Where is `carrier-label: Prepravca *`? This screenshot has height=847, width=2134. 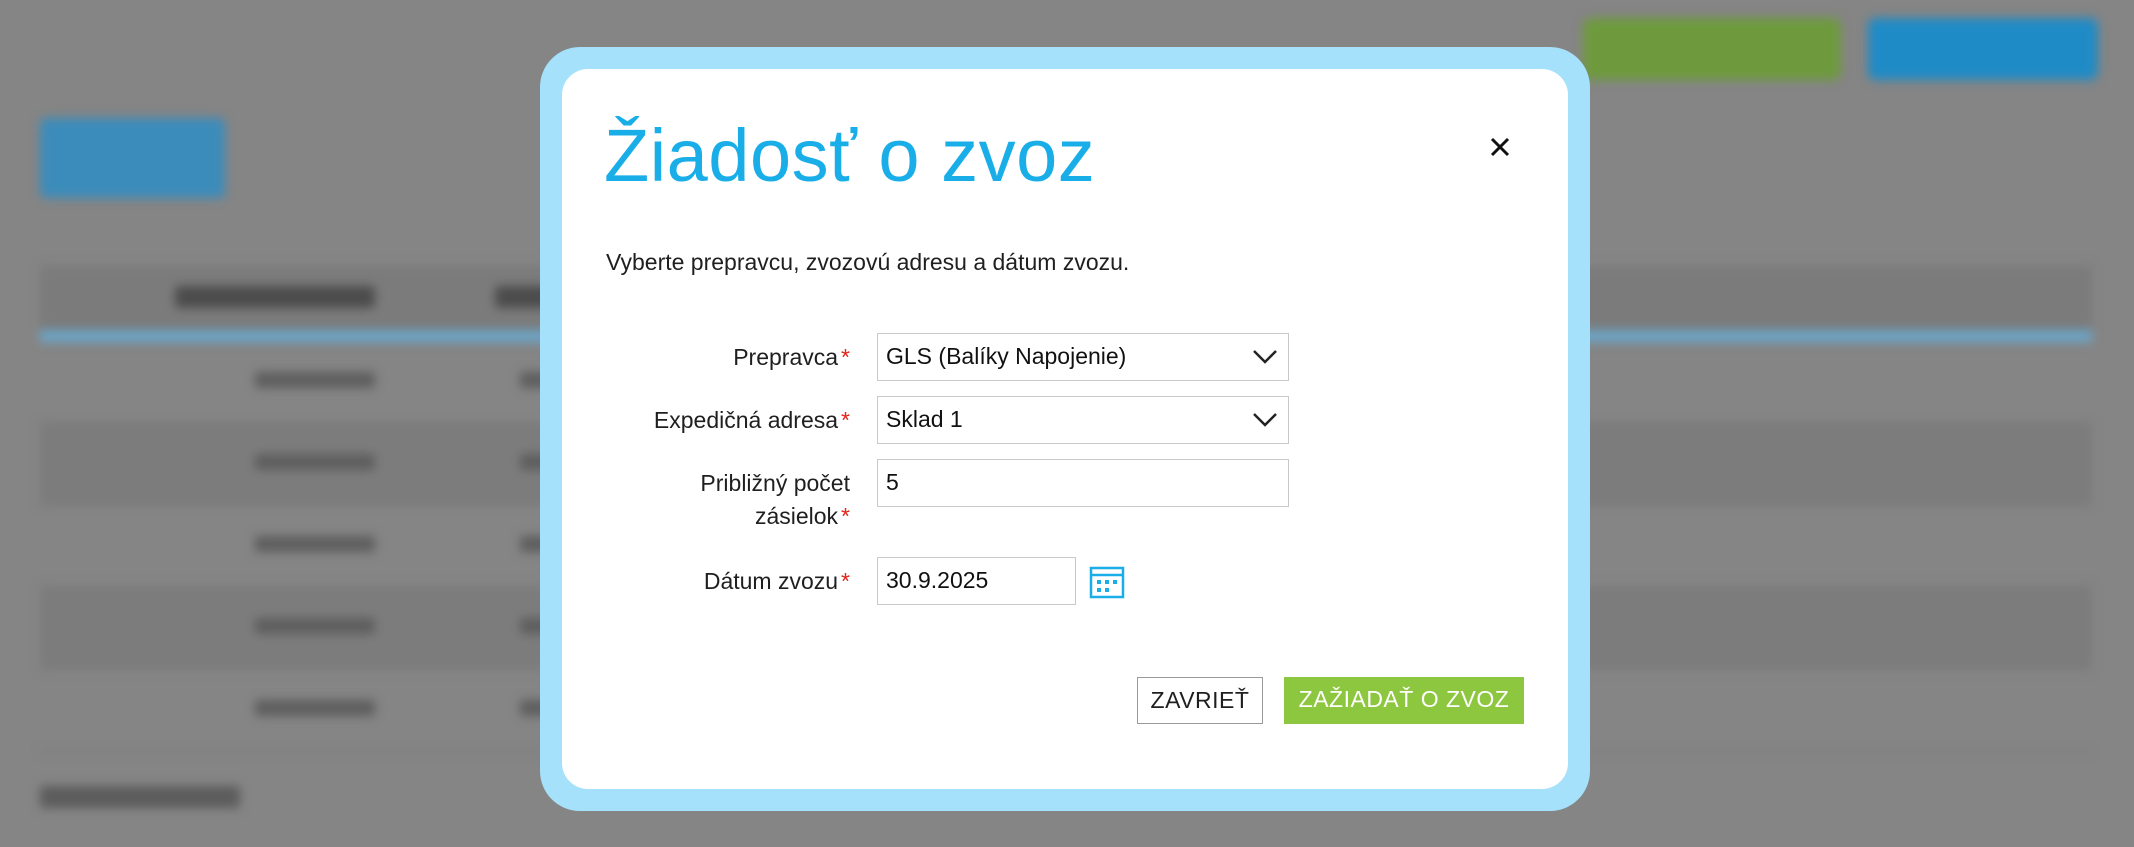
carrier-label: Prepravca * is located at coordinates (791, 357).